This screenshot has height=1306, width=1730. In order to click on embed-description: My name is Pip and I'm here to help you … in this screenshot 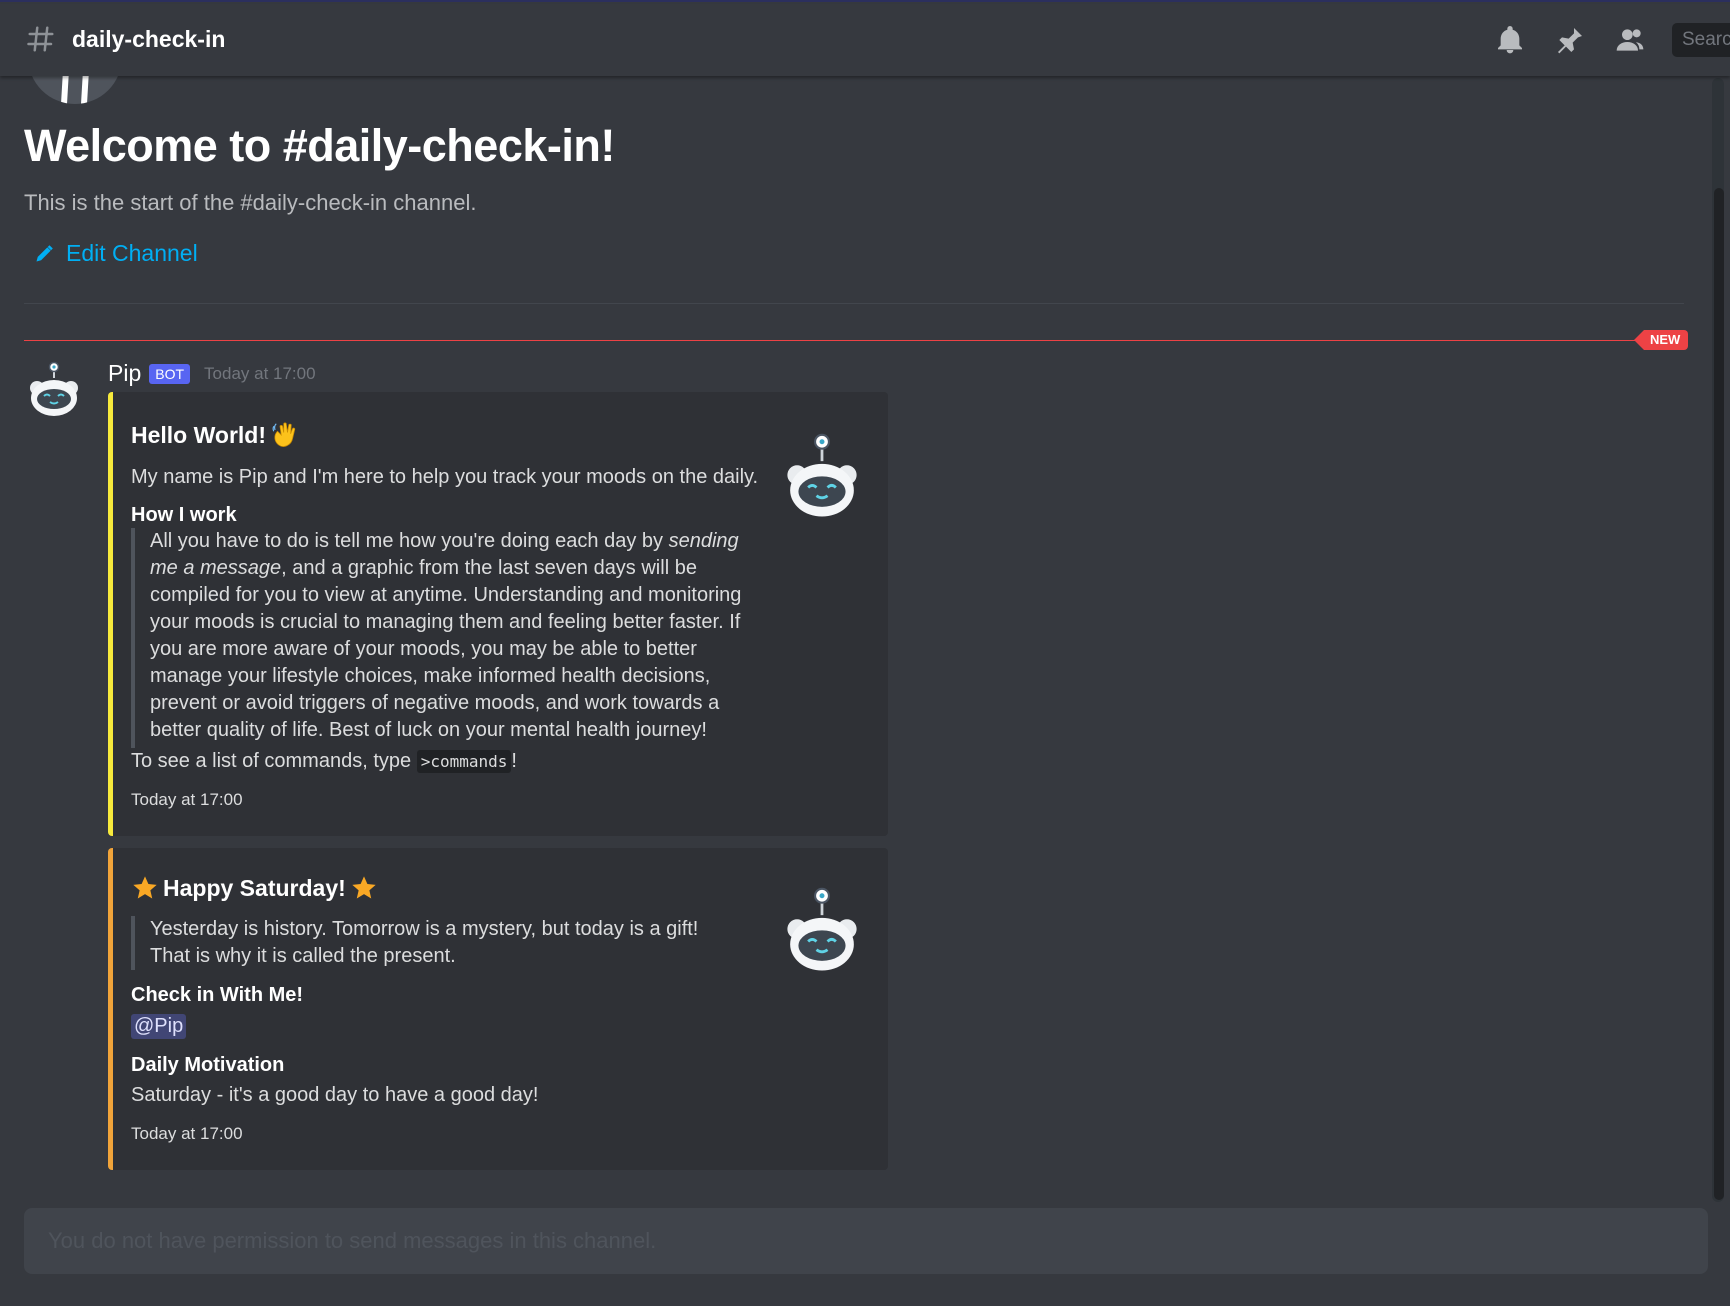, I will do `click(445, 477)`.